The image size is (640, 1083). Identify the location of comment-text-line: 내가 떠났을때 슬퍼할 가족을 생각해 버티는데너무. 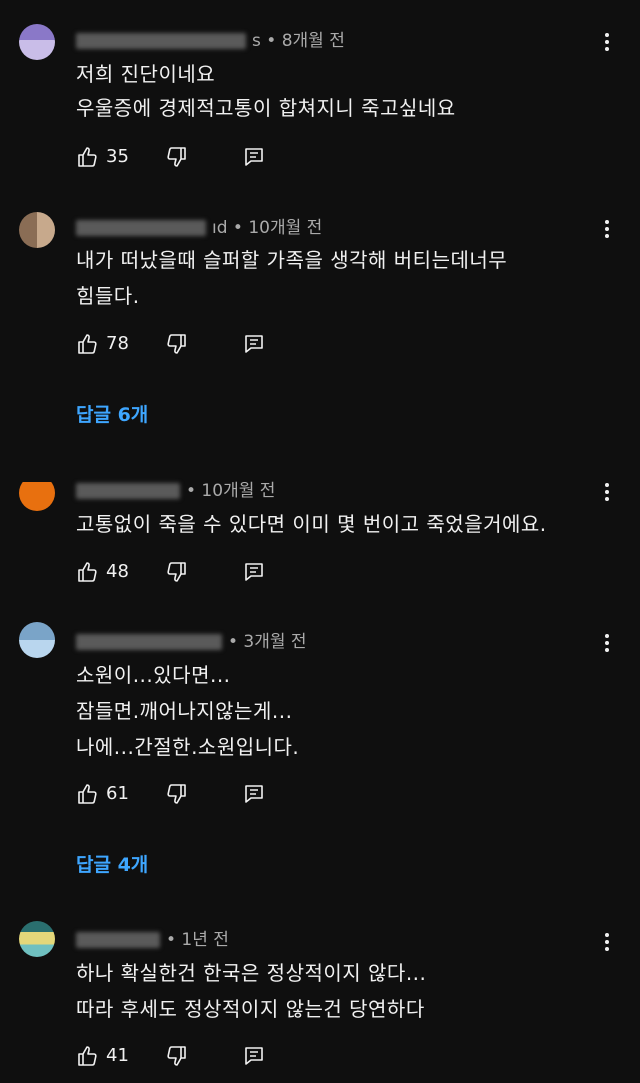
(292, 260).